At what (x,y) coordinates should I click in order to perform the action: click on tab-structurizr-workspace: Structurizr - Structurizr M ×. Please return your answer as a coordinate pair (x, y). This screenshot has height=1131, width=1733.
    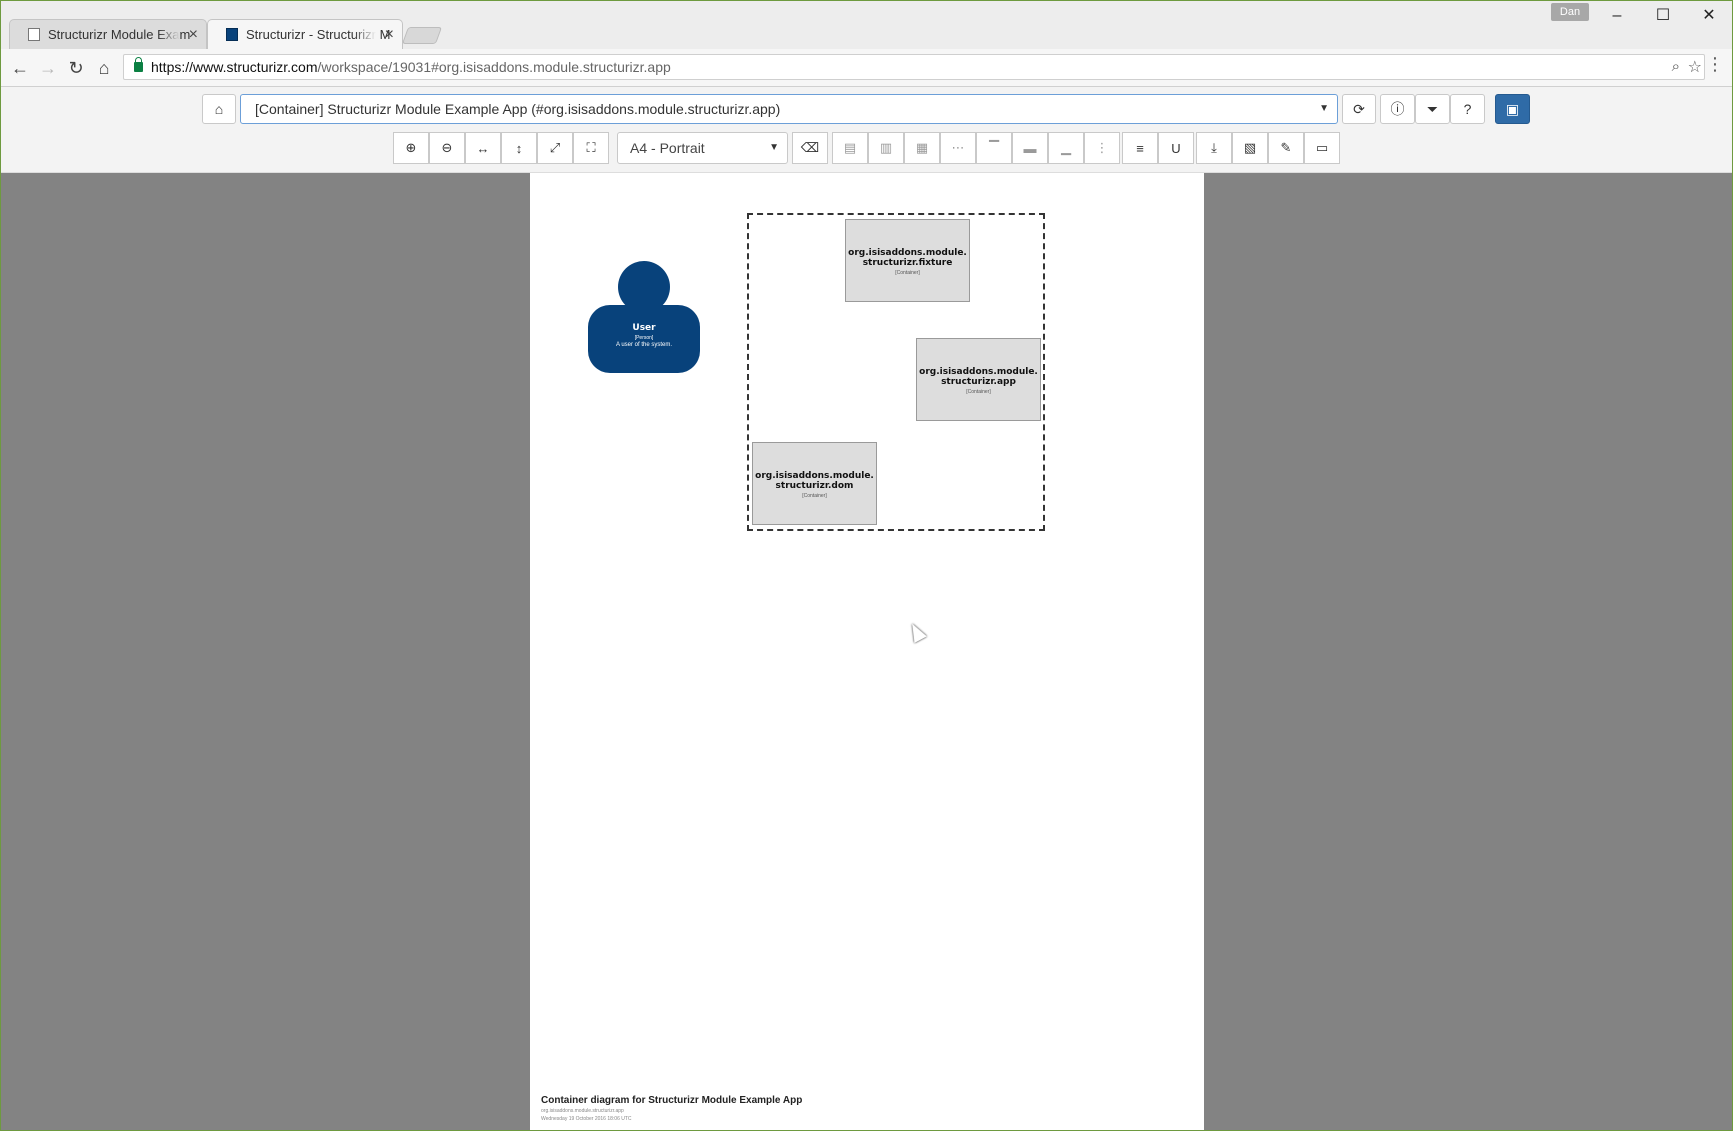
    Looking at the image, I should click on (305, 34).